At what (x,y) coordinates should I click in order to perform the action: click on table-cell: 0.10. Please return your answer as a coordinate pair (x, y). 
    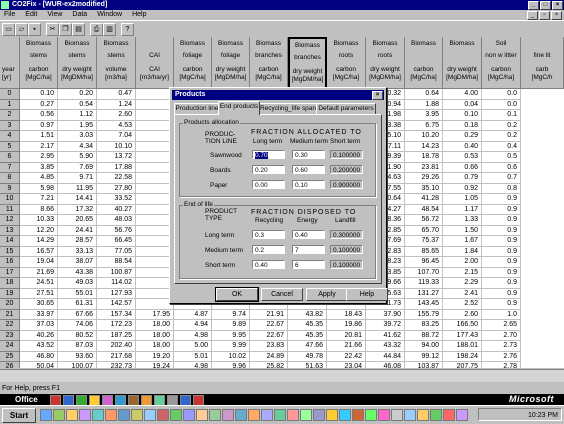
    Looking at the image, I should click on (462, 115).